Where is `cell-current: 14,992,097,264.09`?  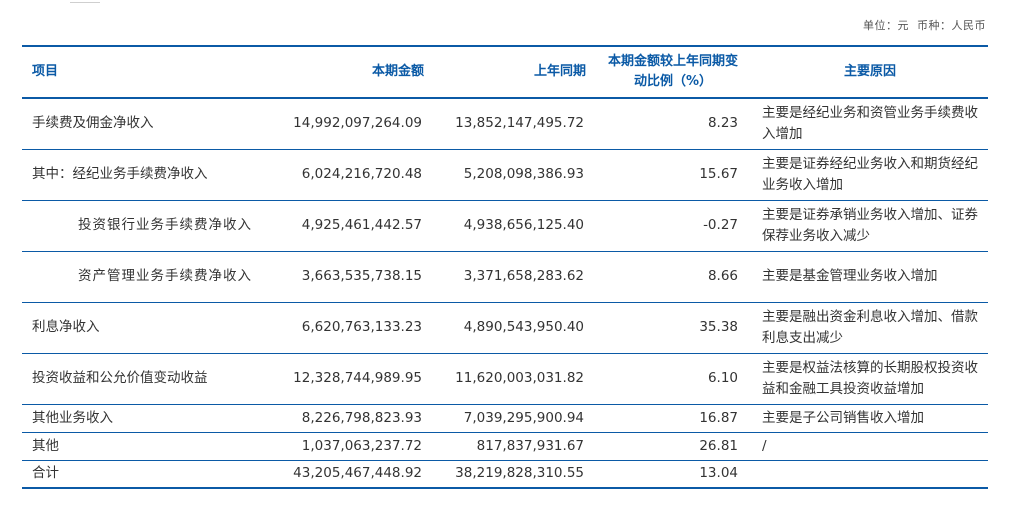 cell-current: 14,992,097,264.09 is located at coordinates (357, 123).